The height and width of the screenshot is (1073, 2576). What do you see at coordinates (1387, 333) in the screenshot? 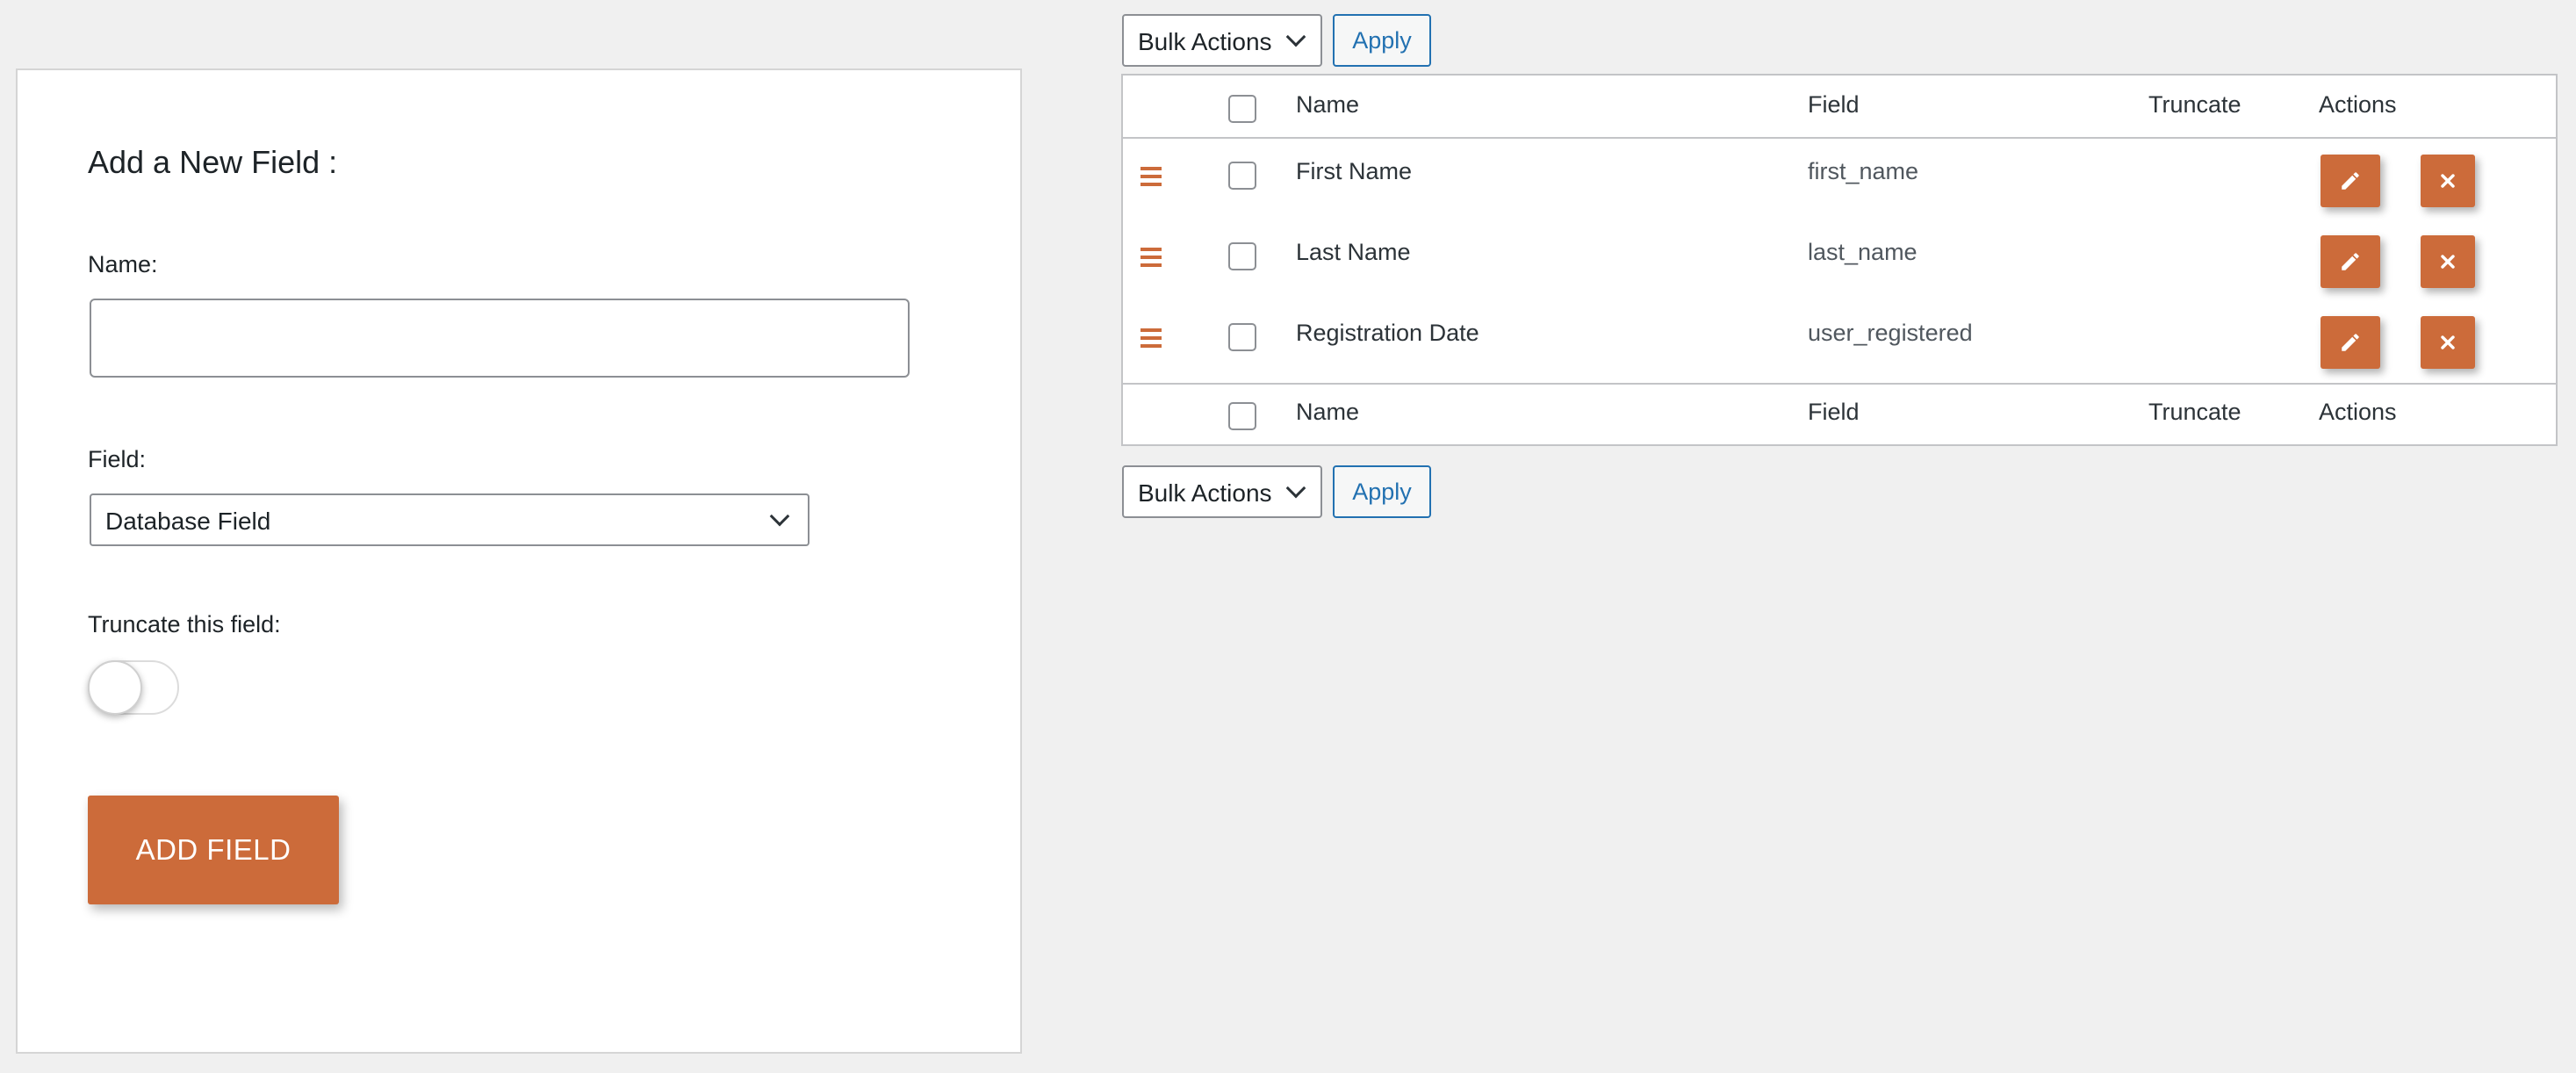
I see `row-name: Registration Date` at bounding box center [1387, 333].